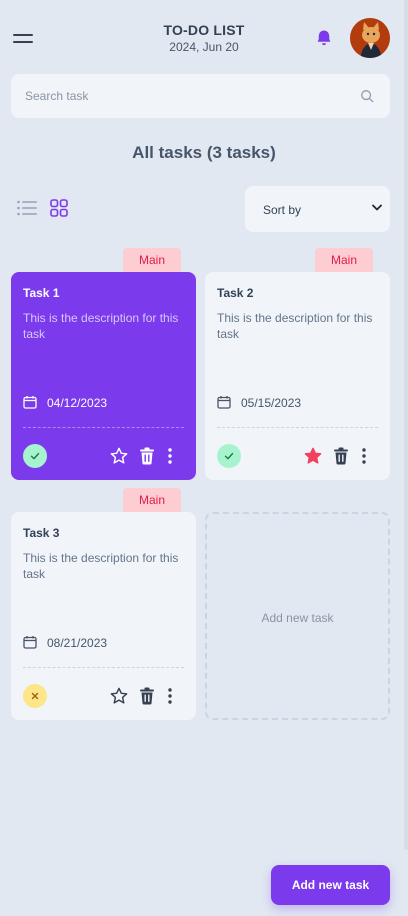  I want to click on close-icon, so click(35, 696).